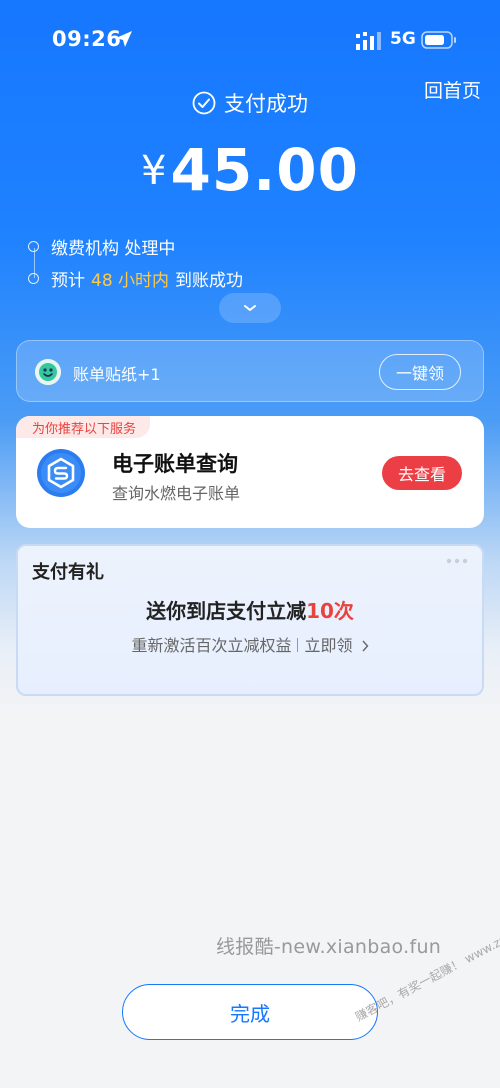  I want to click on divider, so click(298, 645).